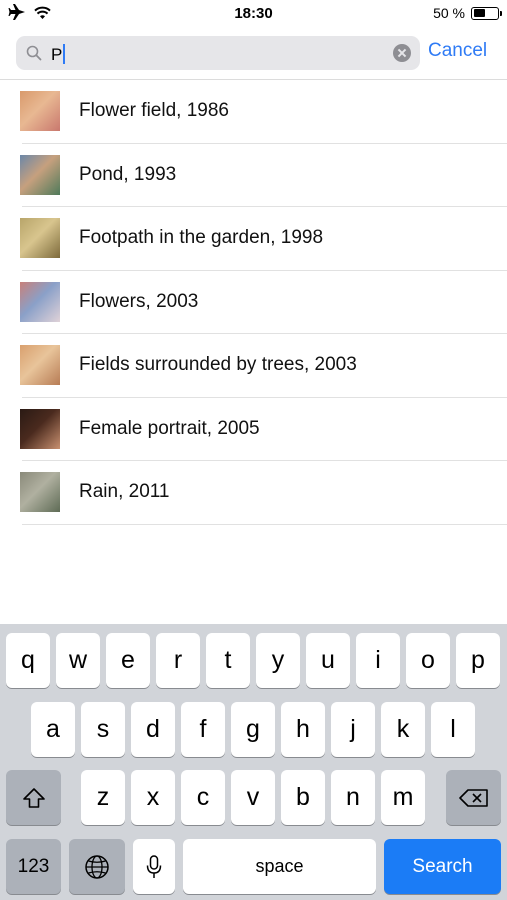 The width and height of the screenshot is (507, 900). I want to click on result-row: Rain, 2011, so click(253, 493).